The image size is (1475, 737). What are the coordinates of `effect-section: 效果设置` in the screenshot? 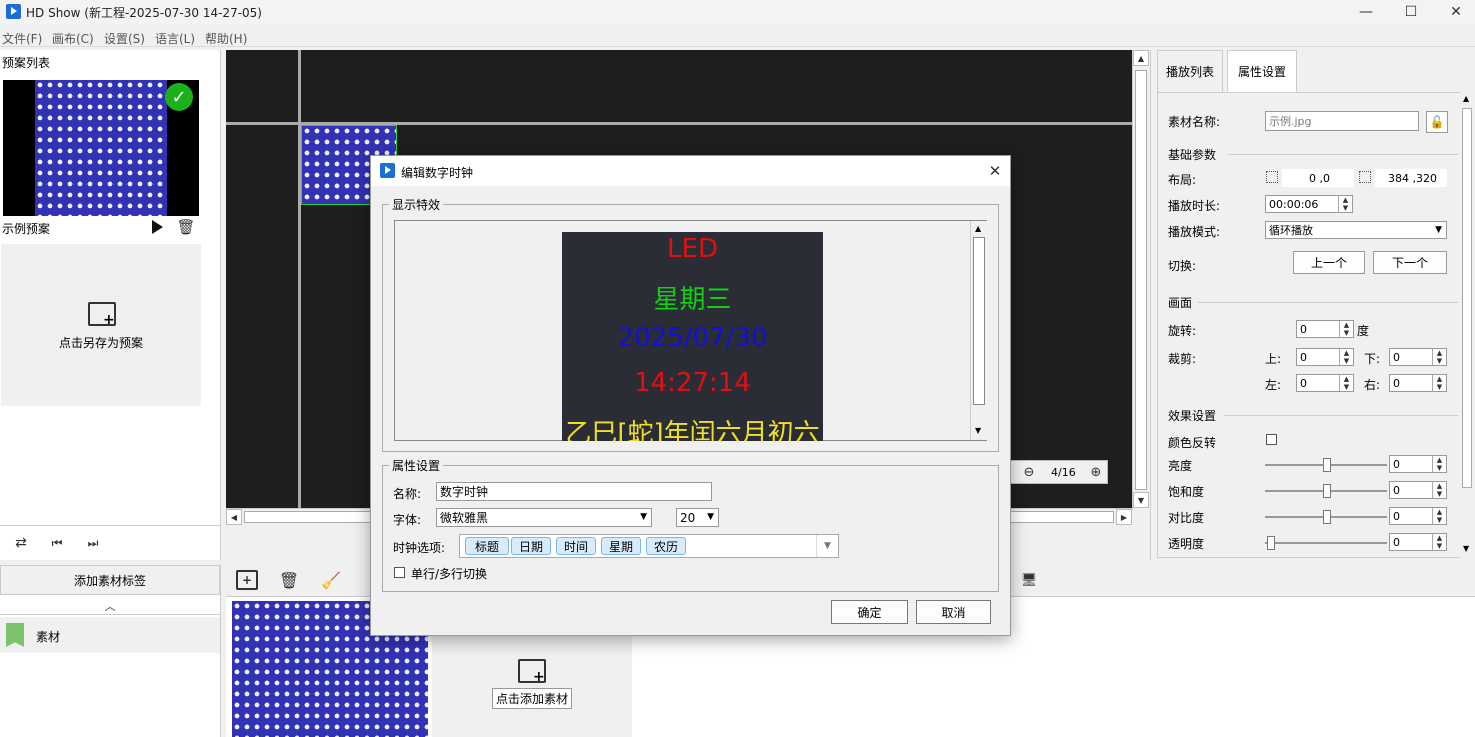 It's located at (1192, 416).